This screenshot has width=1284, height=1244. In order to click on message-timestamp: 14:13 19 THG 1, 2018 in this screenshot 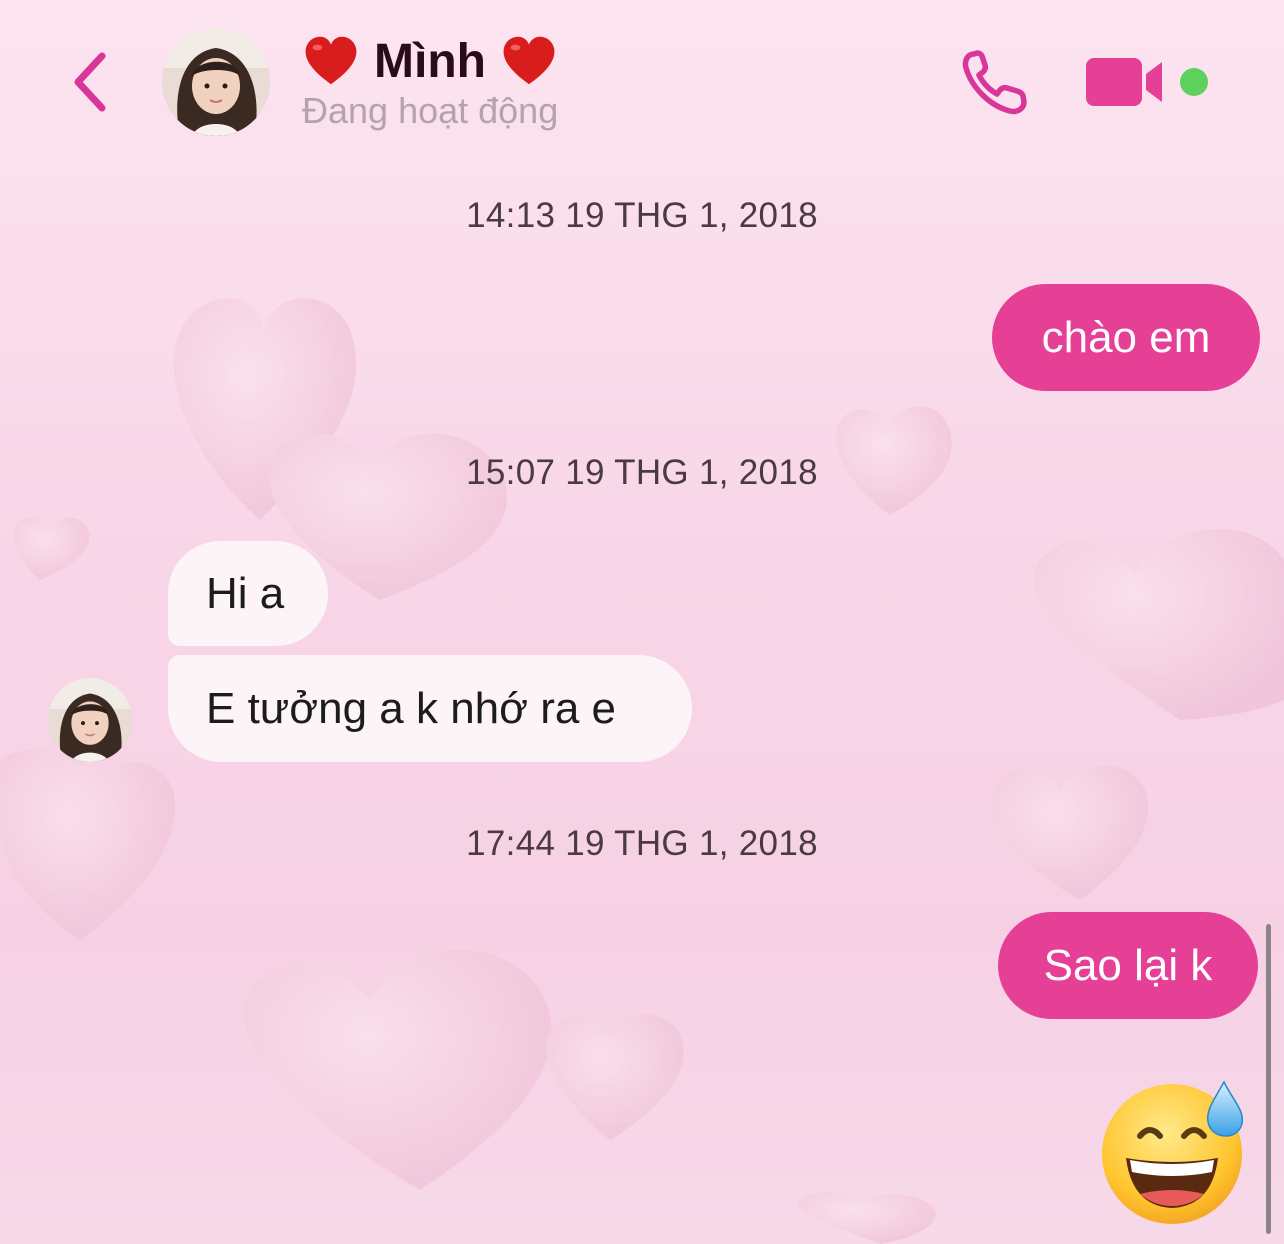, I will do `click(642, 215)`.